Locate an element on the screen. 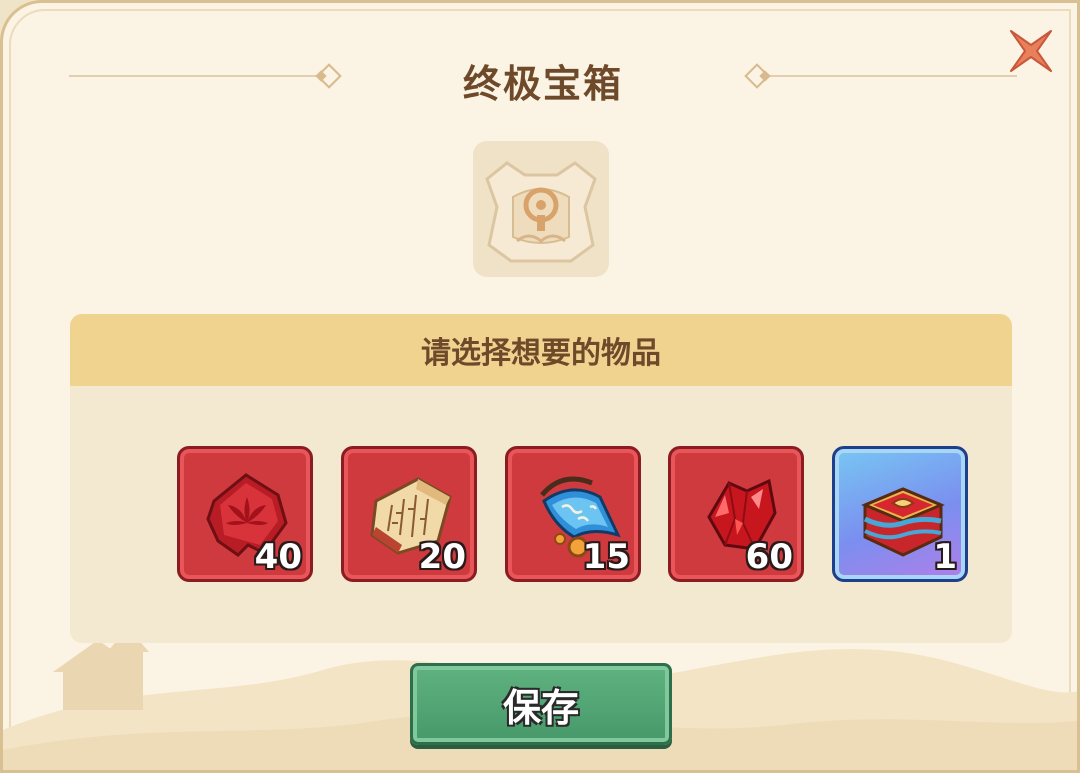 Image resolution: width=1080 pixels, height=773 pixels. selection-heading: 请选择想要的物品 is located at coordinates (541, 350).